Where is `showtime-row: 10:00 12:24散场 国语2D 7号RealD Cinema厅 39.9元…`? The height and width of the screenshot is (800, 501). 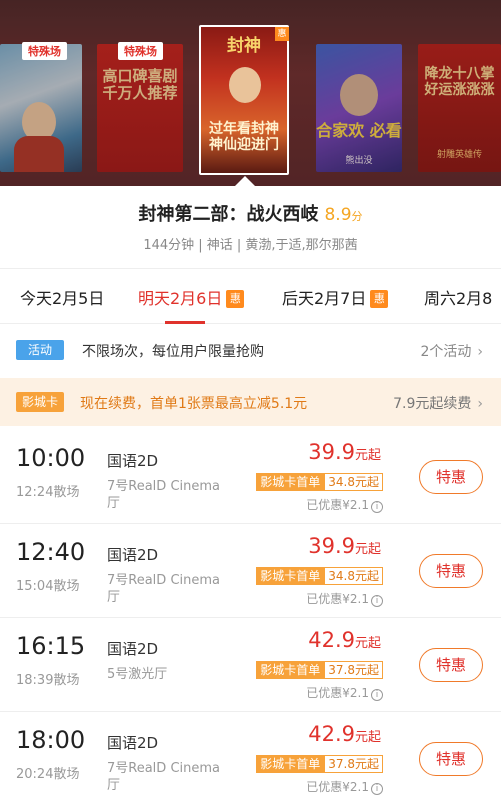
showtime-row: 10:00 12:24散场 国语2D 7号RealD Cinema厅 39.9元… is located at coordinates (250, 477).